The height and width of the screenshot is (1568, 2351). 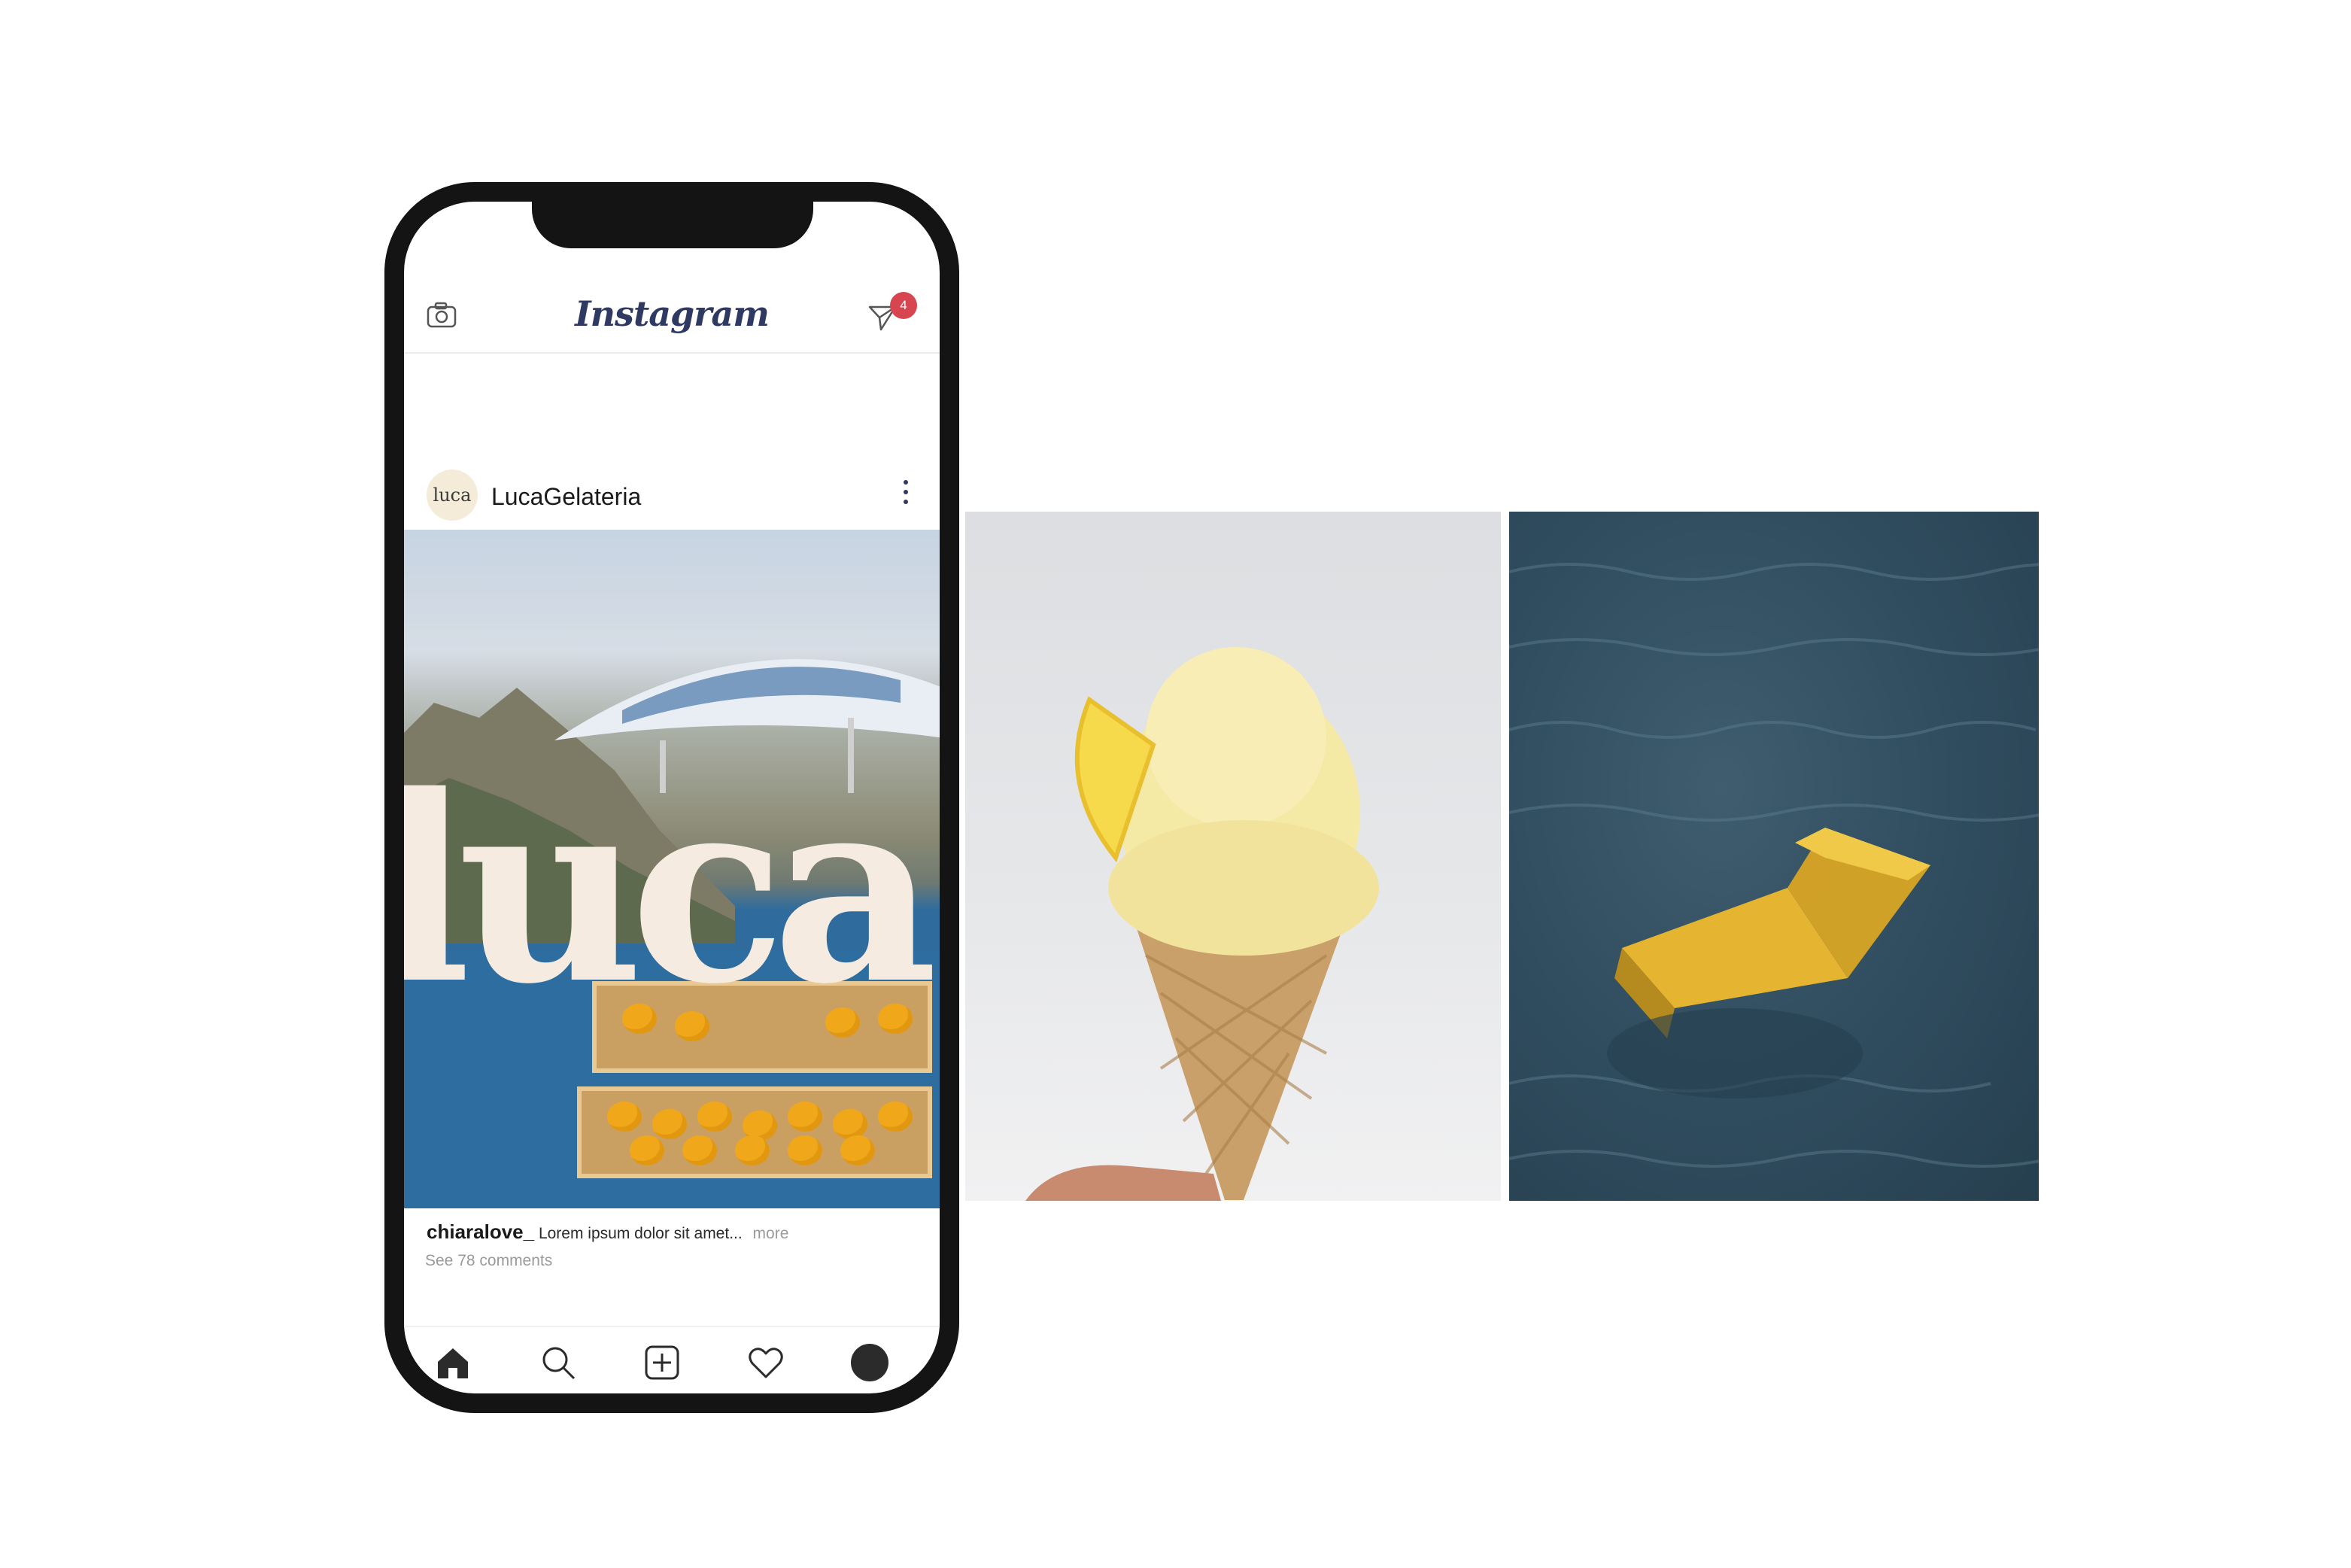 I want to click on chair-in-water-photo, so click(x=1774, y=856).